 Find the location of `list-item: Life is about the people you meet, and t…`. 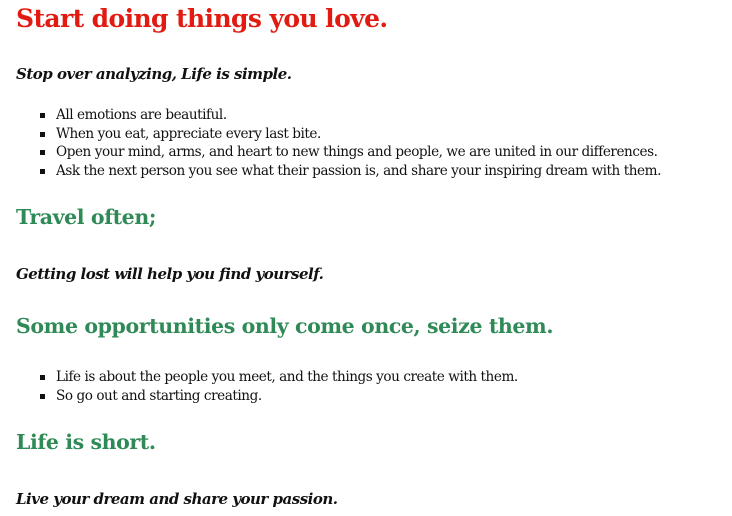

list-item: Life is about the people you meet, and t… is located at coordinates (259, 377).